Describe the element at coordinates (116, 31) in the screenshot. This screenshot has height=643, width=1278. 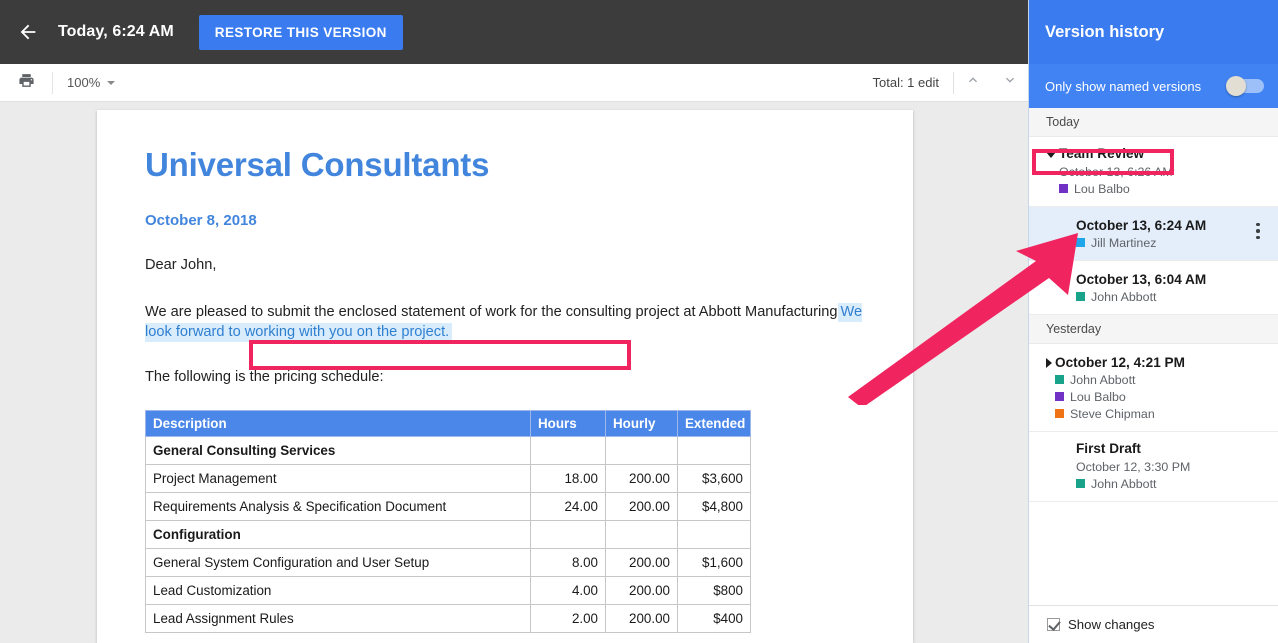
I see `version-timestamp-title: Today, 6:24 AM` at that location.